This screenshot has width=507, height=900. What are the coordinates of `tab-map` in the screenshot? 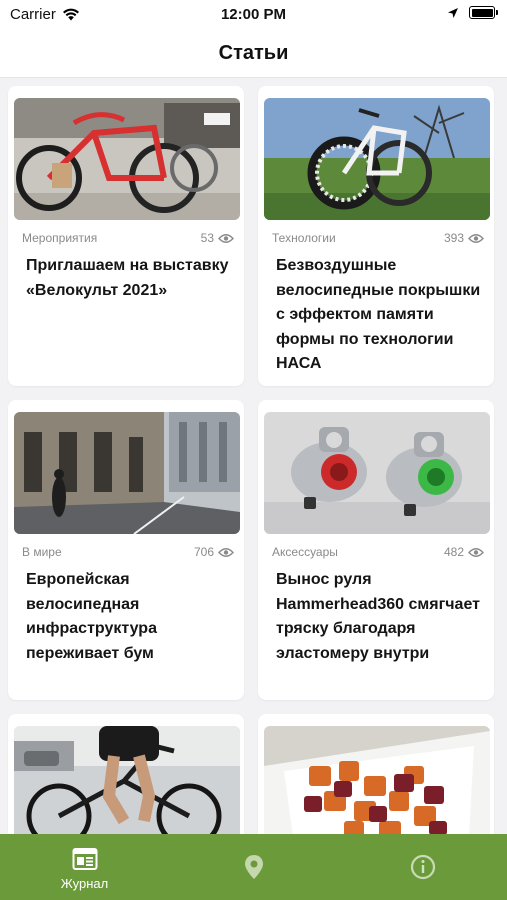 It's located at (253, 867).